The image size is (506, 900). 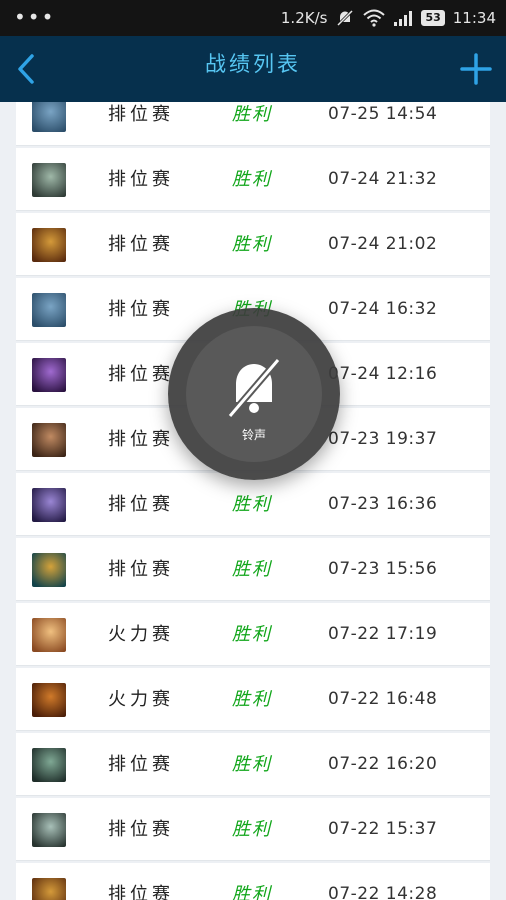 What do you see at coordinates (383, 764) in the screenshot?
I see `match-time: 07-22 16:20` at bounding box center [383, 764].